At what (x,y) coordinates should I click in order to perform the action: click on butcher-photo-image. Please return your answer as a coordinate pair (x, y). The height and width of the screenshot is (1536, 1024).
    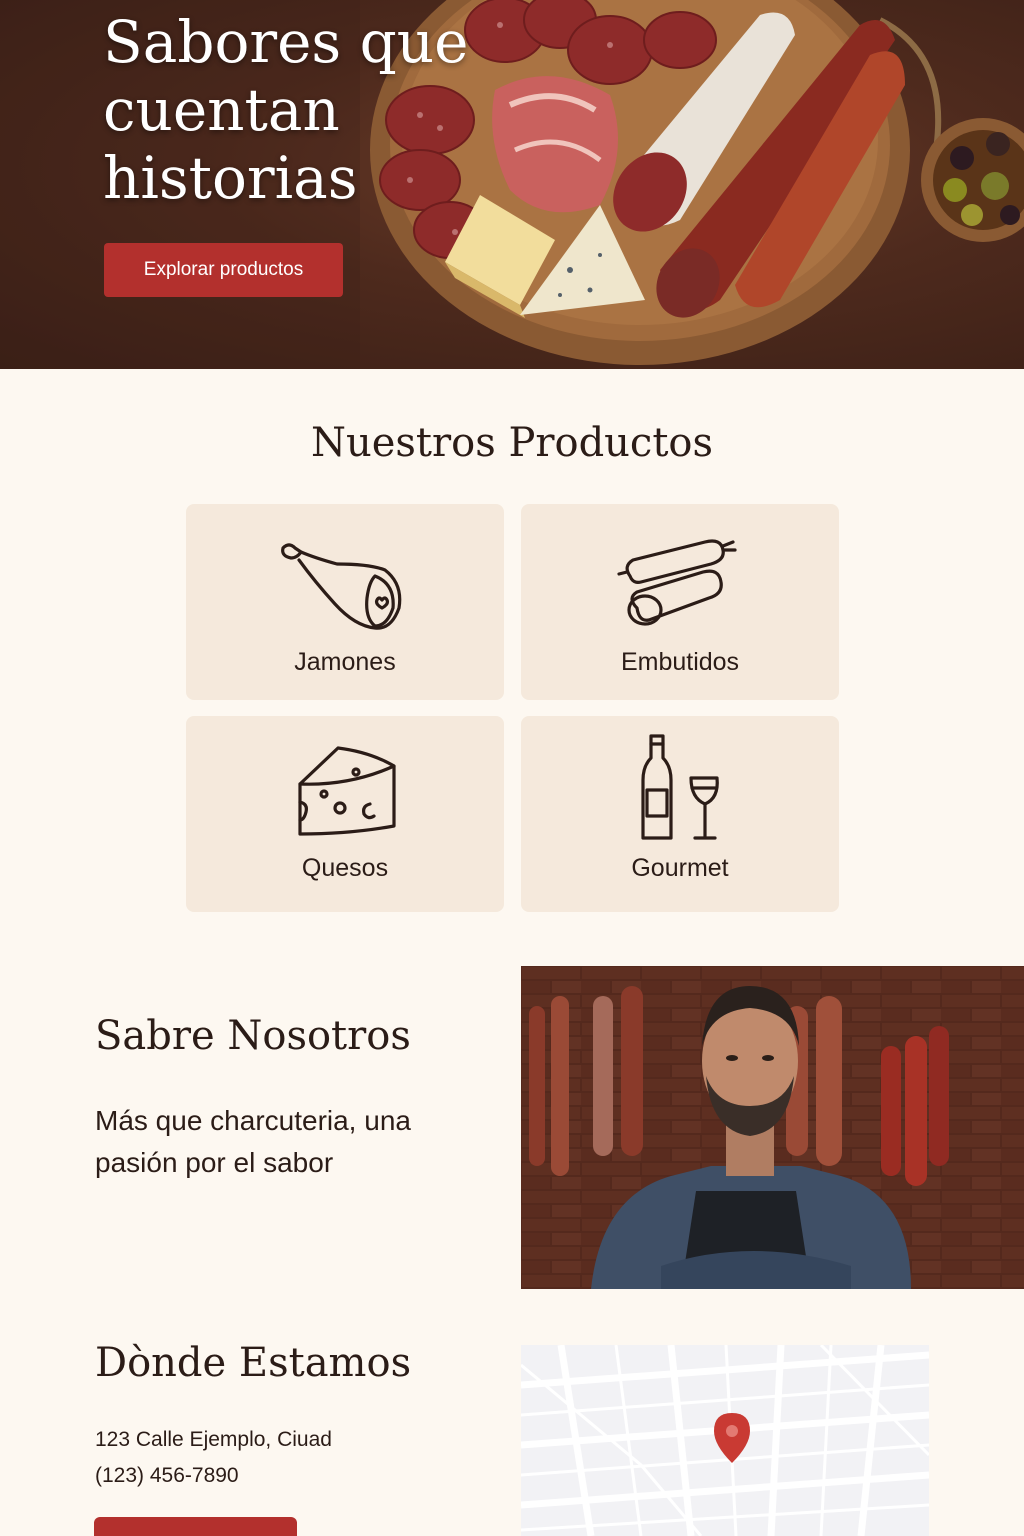
    Looking at the image, I should click on (772, 1127).